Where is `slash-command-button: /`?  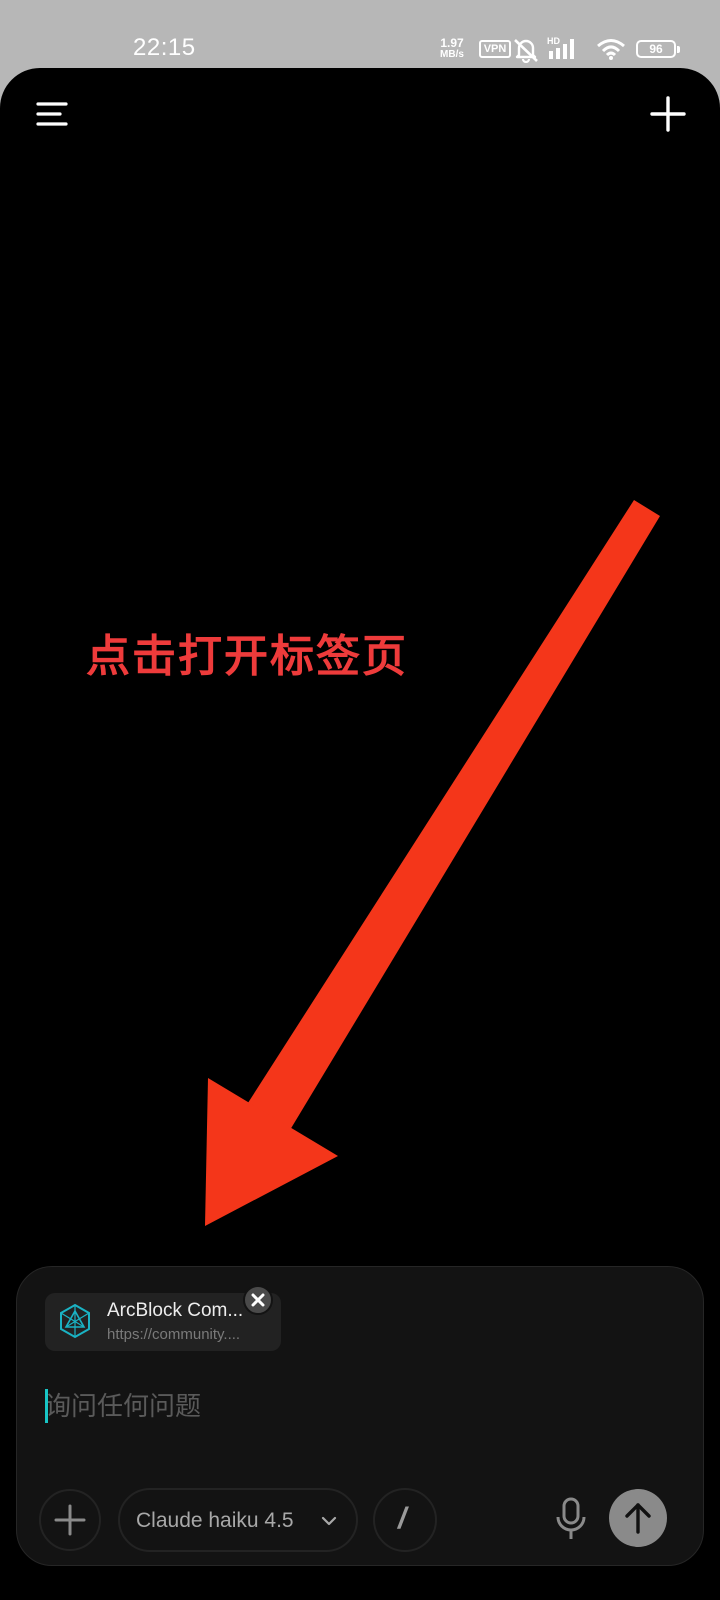 slash-command-button: / is located at coordinates (405, 1520).